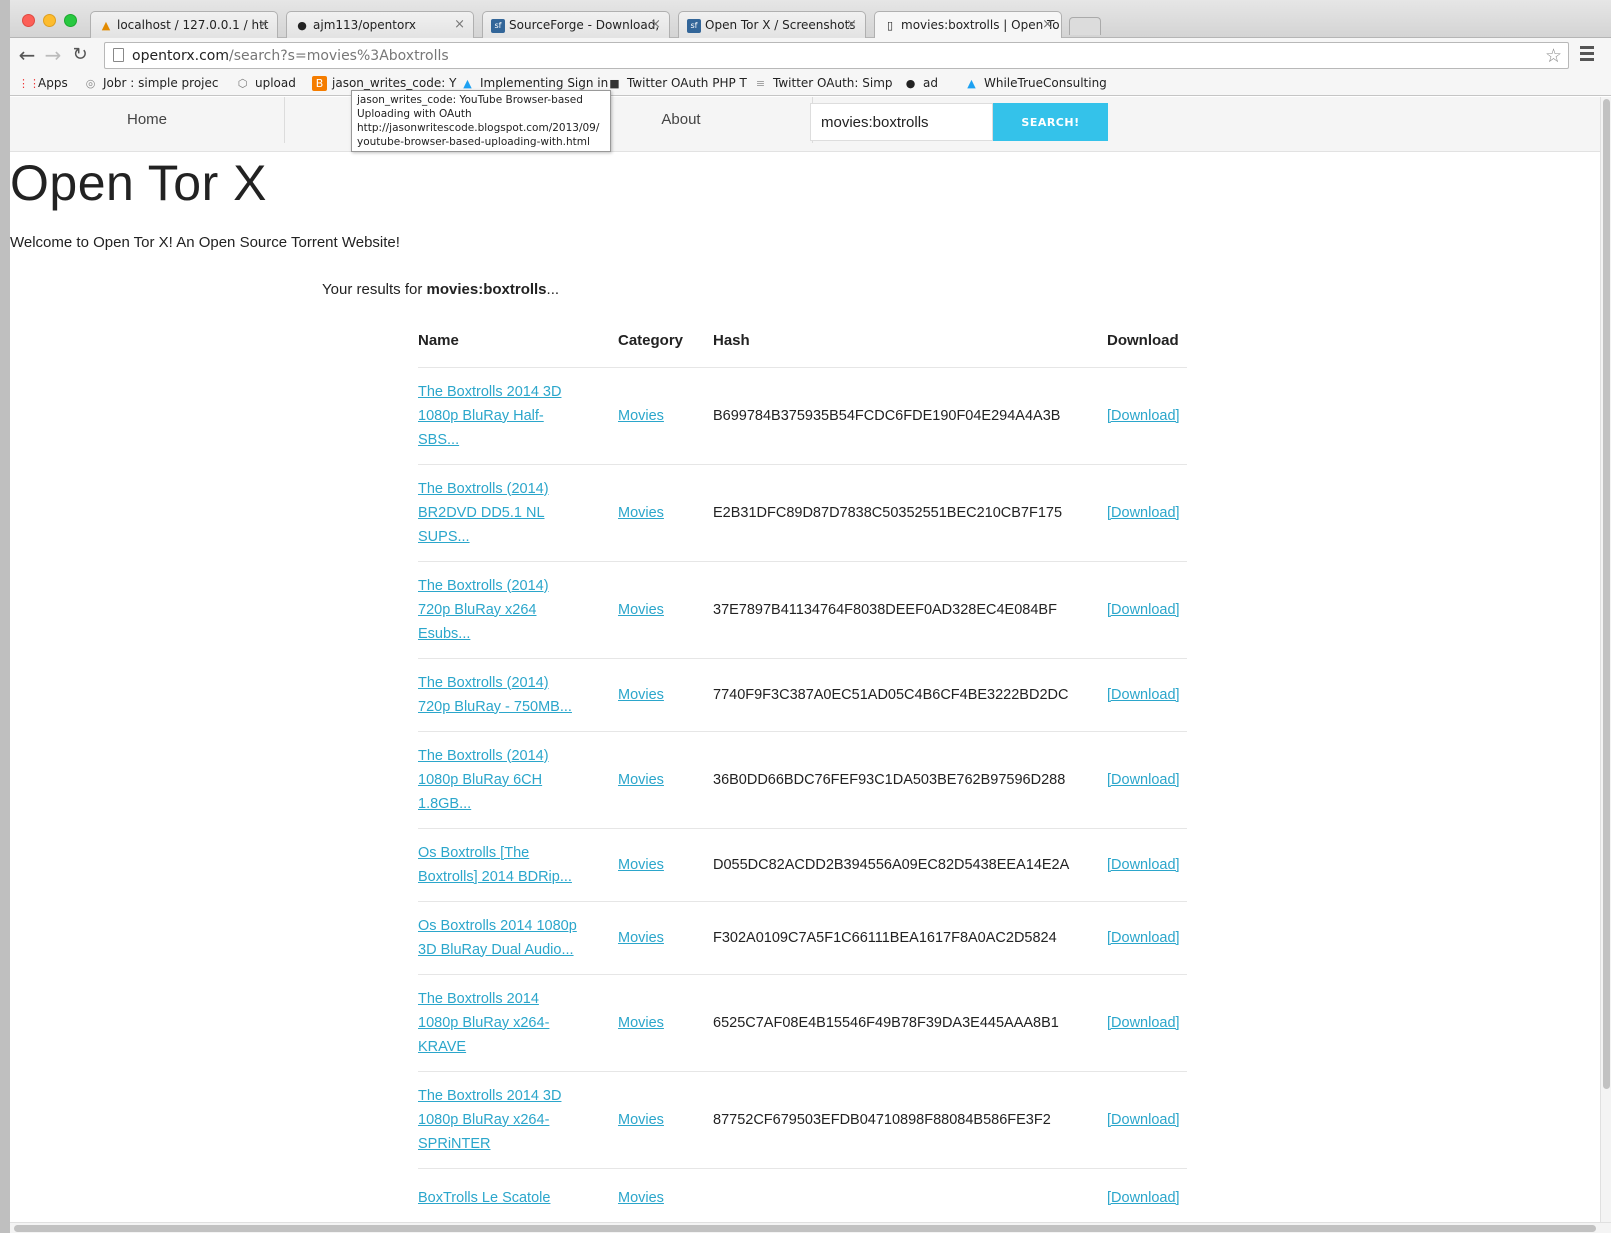 The image size is (1611, 1233). What do you see at coordinates (28, 20) in the screenshot?
I see `close-window-button` at bounding box center [28, 20].